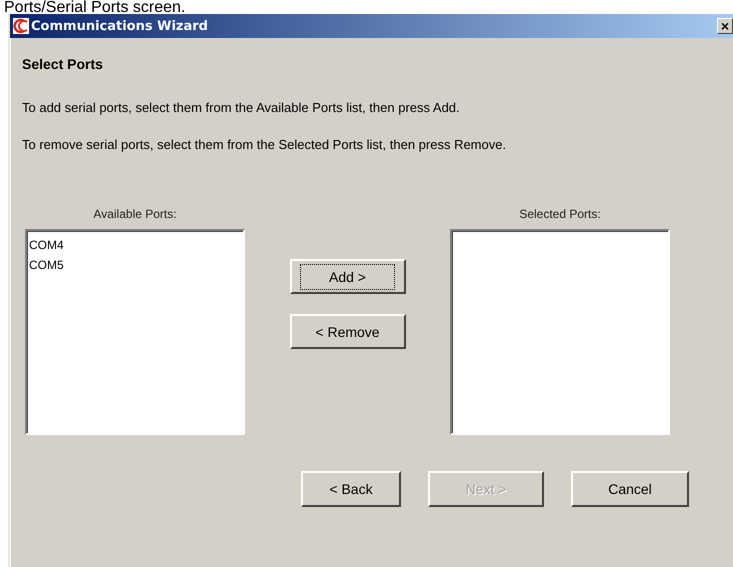  Describe the element at coordinates (725, 26) in the screenshot. I see `close-button: ×` at that location.